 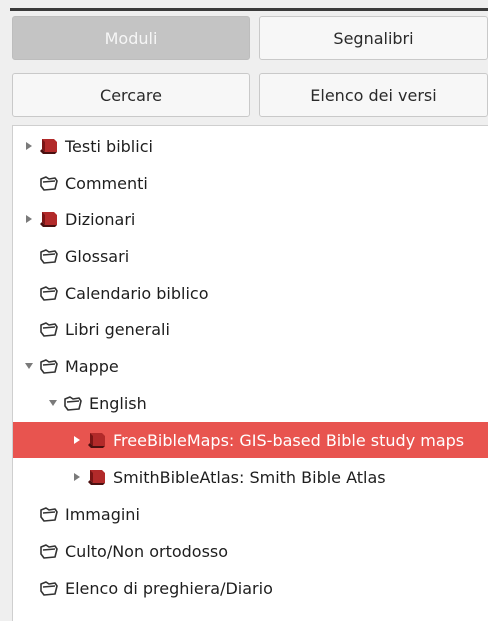 What do you see at coordinates (249, 9) in the screenshot?
I see `window-top-border` at bounding box center [249, 9].